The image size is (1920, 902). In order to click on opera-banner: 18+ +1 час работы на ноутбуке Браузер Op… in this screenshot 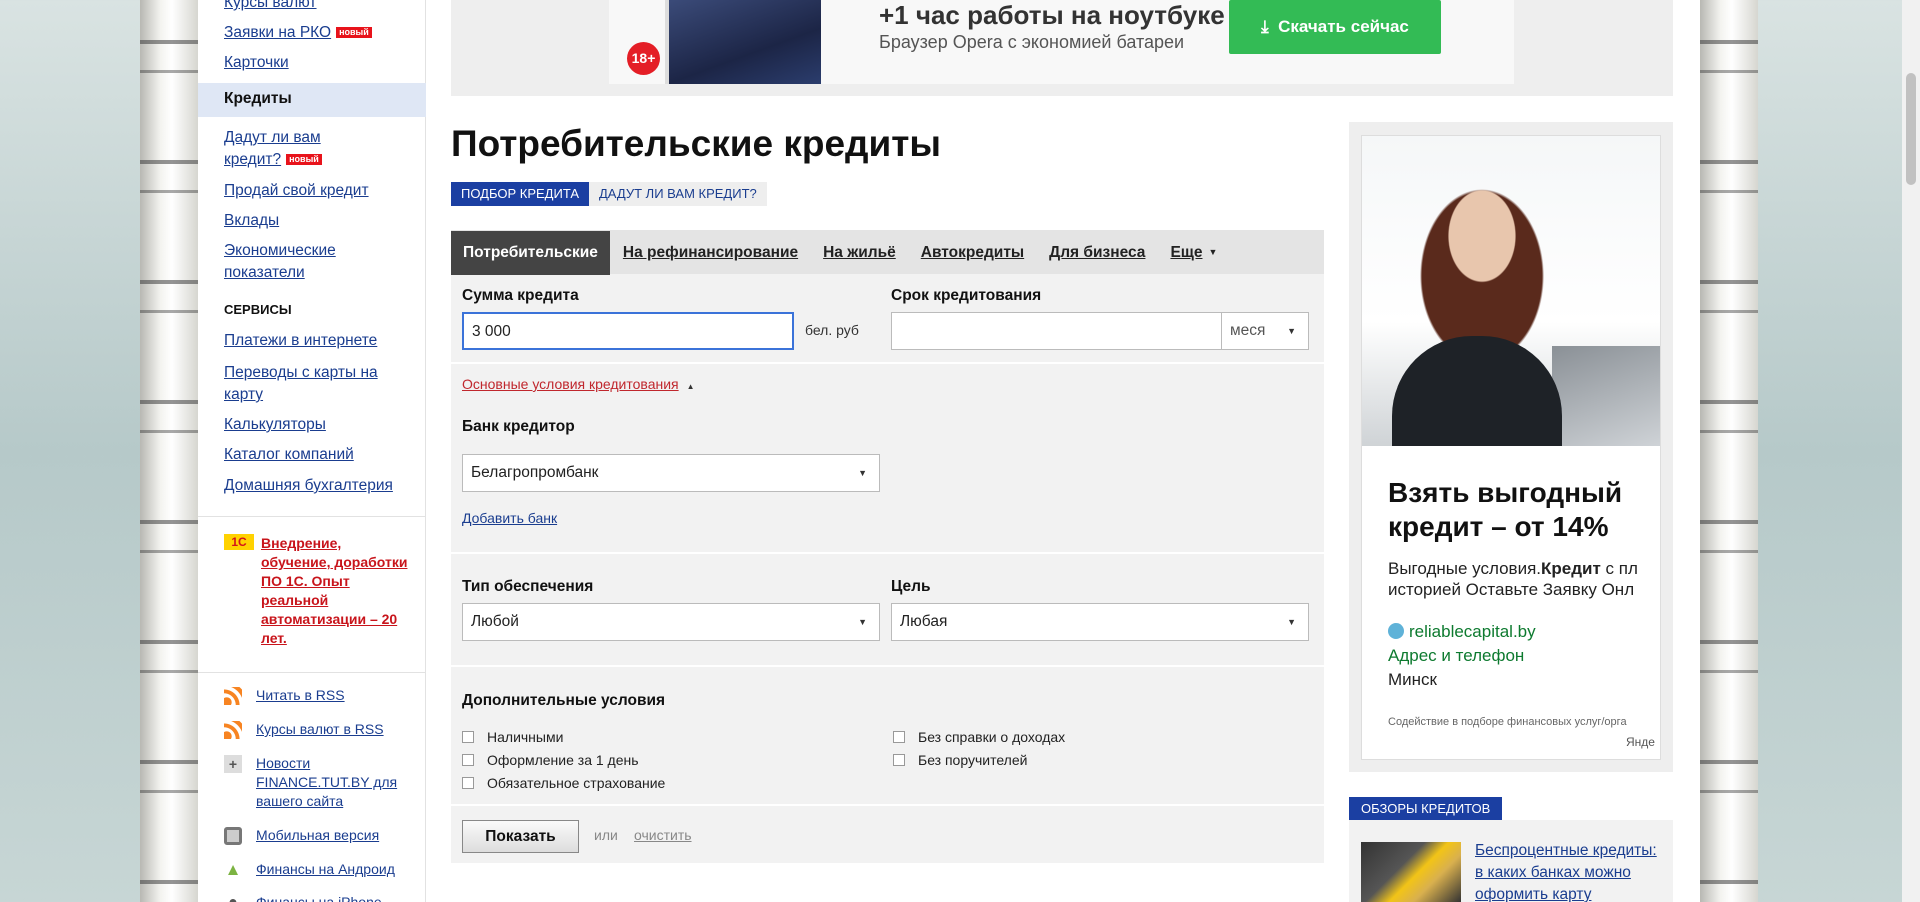, I will do `click(1061, 42)`.